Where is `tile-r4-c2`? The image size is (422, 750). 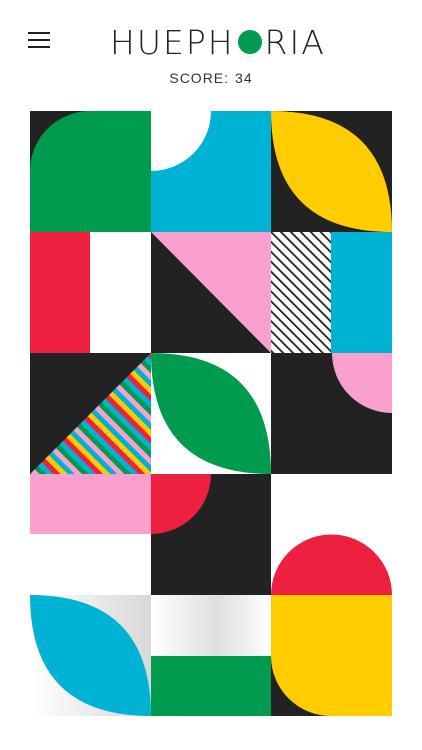
tile-r4-c2 is located at coordinates (211, 534).